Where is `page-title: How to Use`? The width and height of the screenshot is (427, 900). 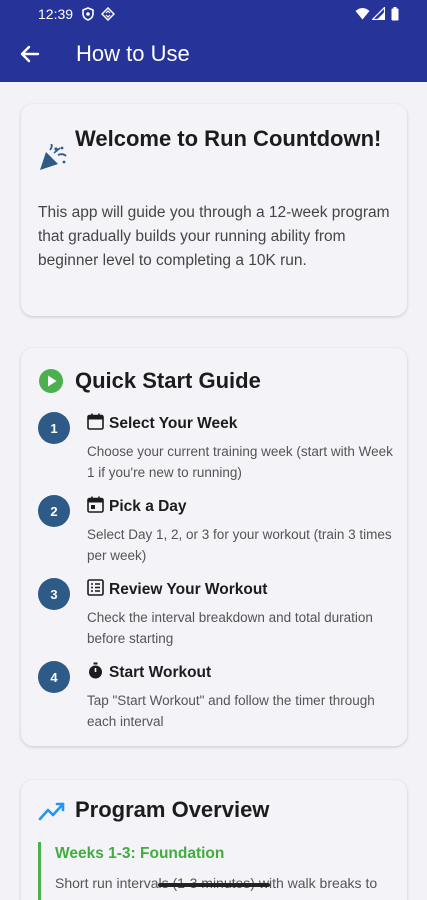
page-title: How to Use is located at coordinates (133, 53).